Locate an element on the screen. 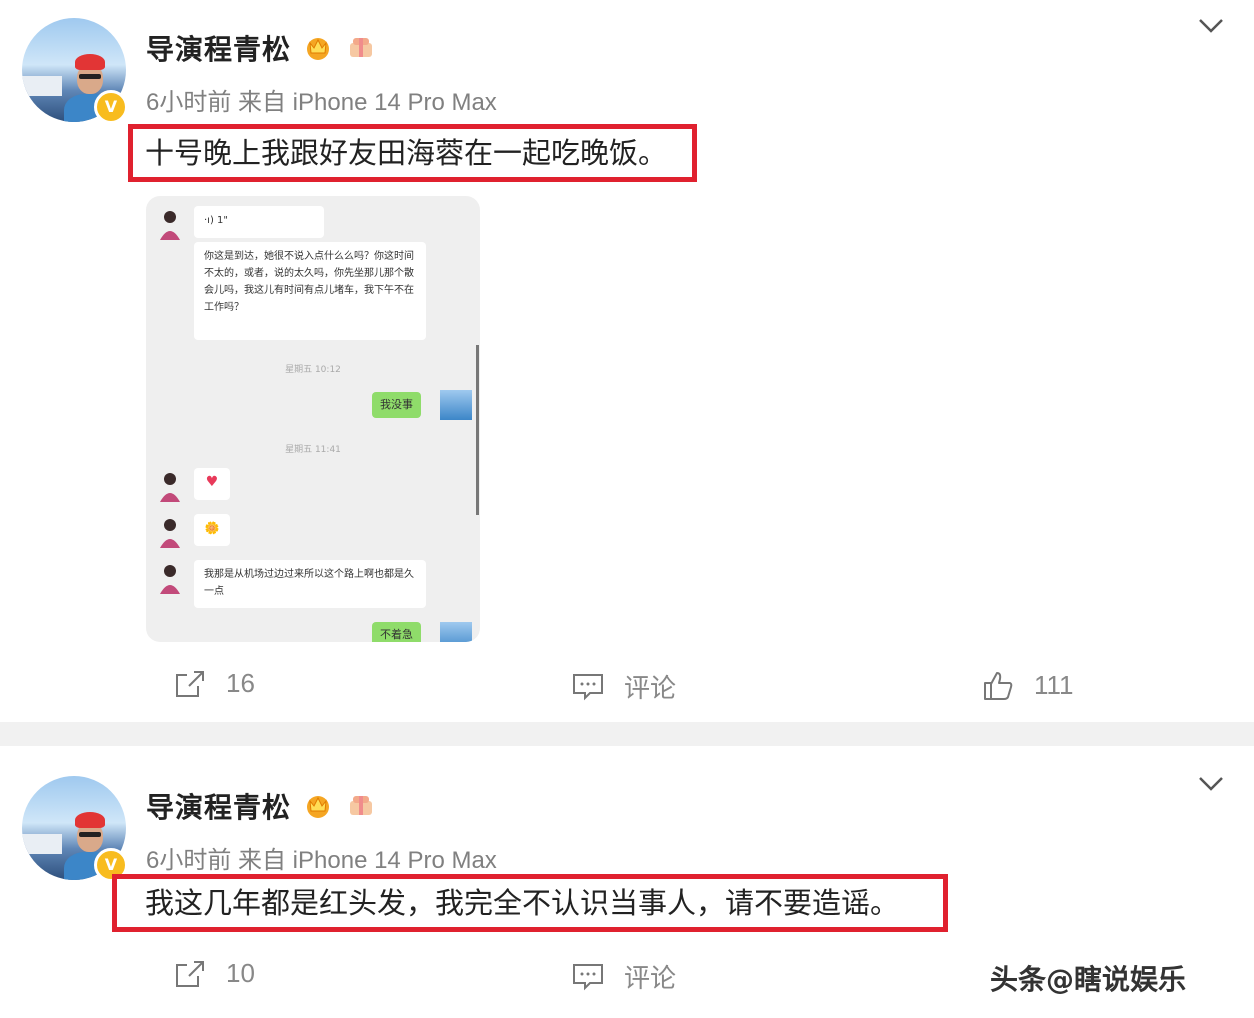  repost-count: 10 is located at coordinates (240, 973).